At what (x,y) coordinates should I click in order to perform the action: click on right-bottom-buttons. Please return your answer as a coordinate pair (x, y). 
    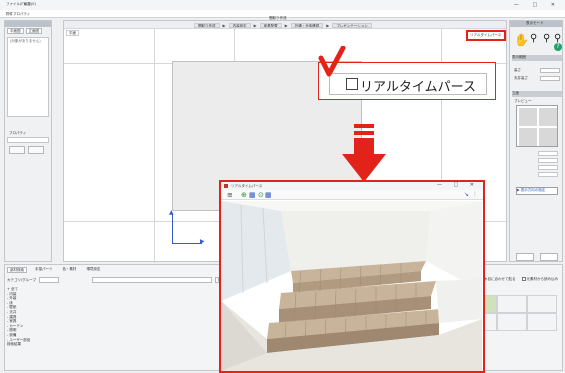
    Looking at the image, I should click on (537, 257).